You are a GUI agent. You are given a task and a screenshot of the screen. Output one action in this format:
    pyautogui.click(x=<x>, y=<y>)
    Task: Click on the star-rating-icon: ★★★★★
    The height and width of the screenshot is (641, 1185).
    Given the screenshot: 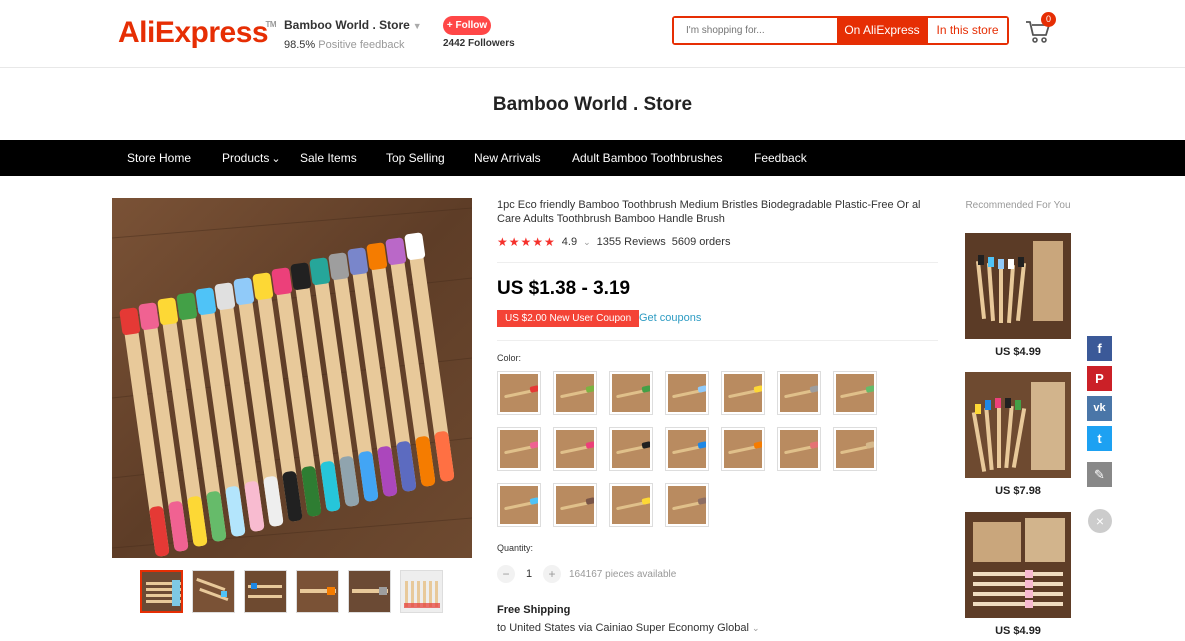 What is the action you would take?
    pyautogui.click(x=526, y=242)
    